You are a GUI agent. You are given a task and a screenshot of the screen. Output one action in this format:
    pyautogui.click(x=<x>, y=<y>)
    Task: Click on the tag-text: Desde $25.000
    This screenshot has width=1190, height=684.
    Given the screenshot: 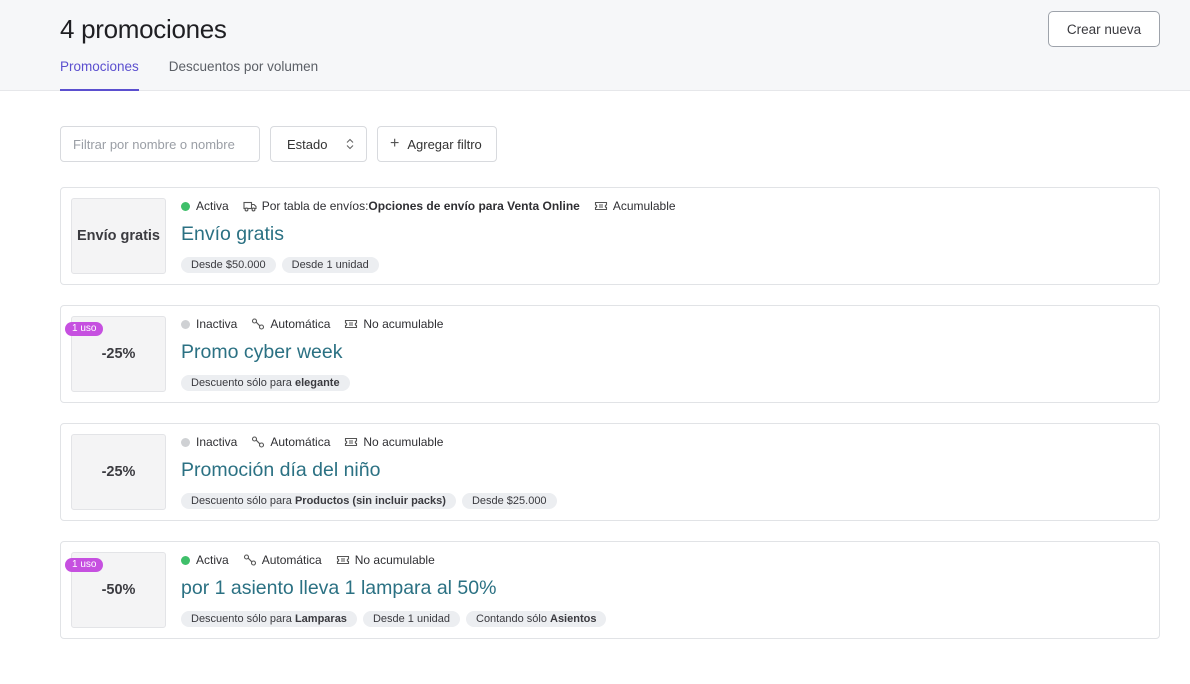 What is the action you would take?
    pyautogui.click(x=509, y=501)
    